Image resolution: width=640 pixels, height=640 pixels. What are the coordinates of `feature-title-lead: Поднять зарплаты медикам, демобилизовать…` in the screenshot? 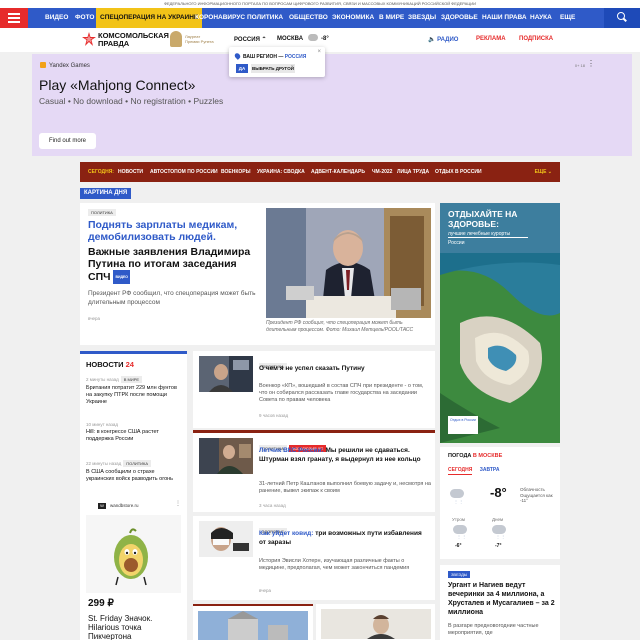 It's located at (173, 231).